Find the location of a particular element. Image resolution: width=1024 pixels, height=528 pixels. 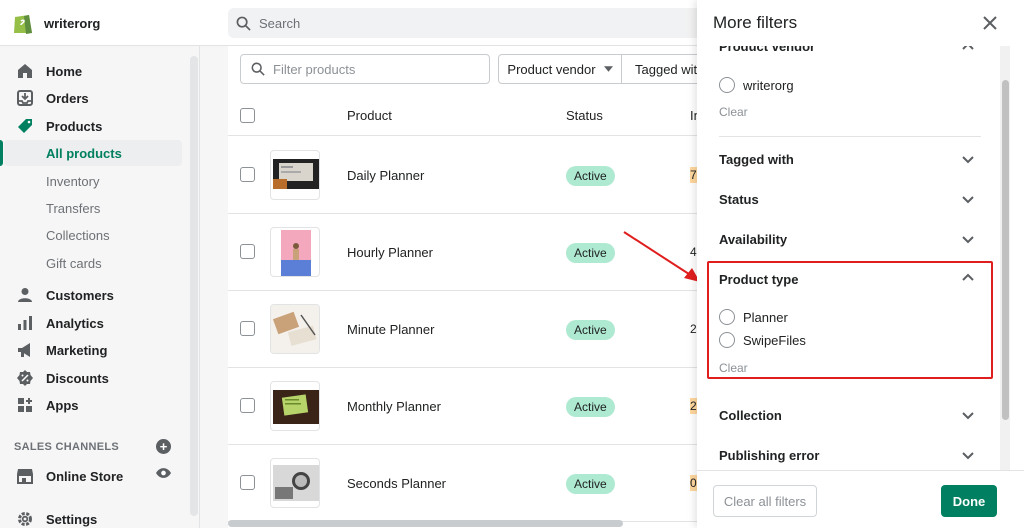

product-name: Seconds Planner is located at coordinates (396, 483).